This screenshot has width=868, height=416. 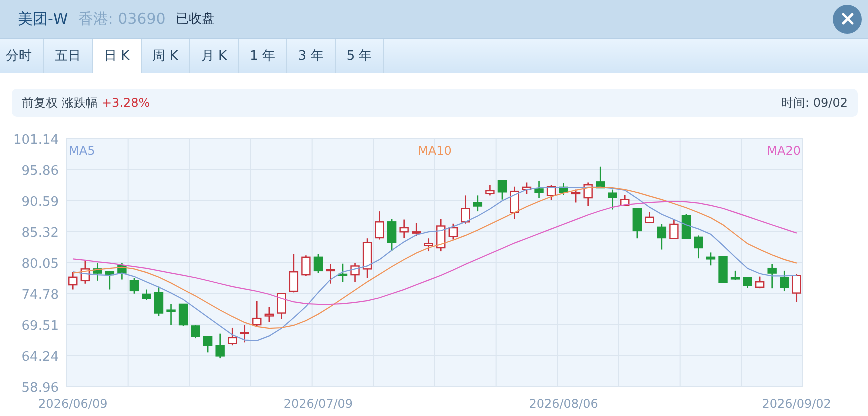 I want to click on x-axis-label: 2026/09/02, so click(x=797, y=404).